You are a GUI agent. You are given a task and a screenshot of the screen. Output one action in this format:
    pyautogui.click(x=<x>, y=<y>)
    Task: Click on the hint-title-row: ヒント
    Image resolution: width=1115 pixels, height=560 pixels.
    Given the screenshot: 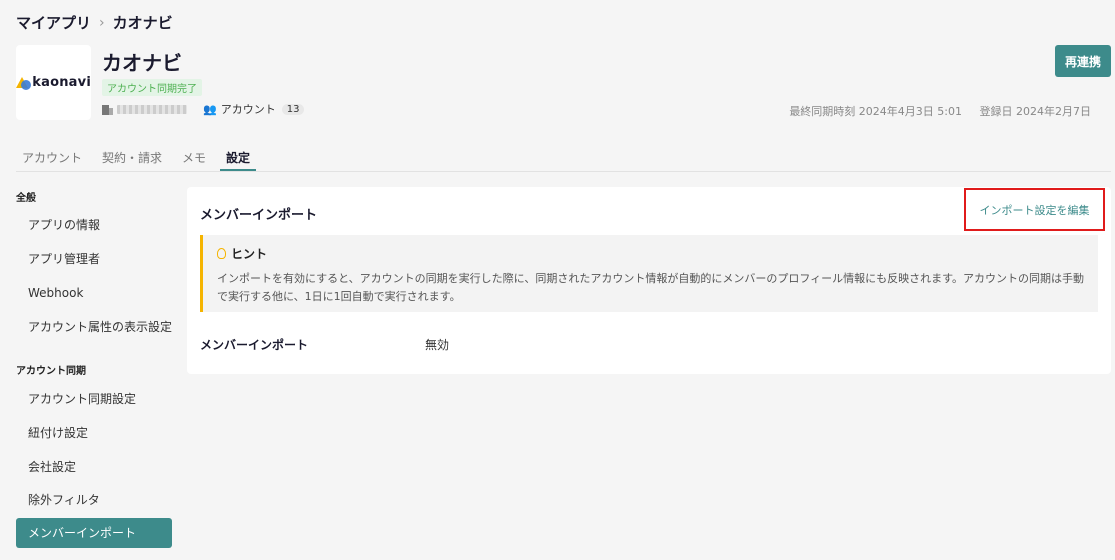 What is the action you would take?
    pyautogui.click(x=650, y=253)
    